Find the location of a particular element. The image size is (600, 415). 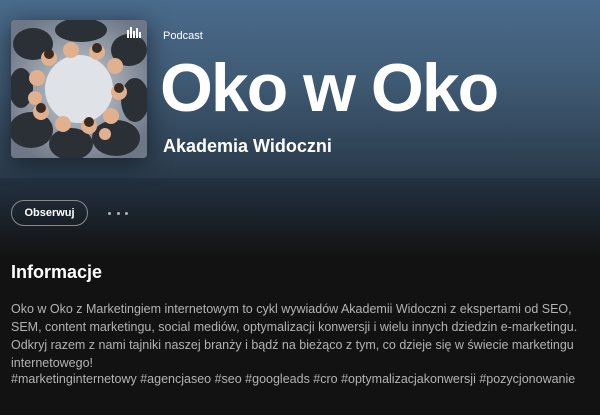

follow-button: Obserwuj is located at coordinates (49, 213).